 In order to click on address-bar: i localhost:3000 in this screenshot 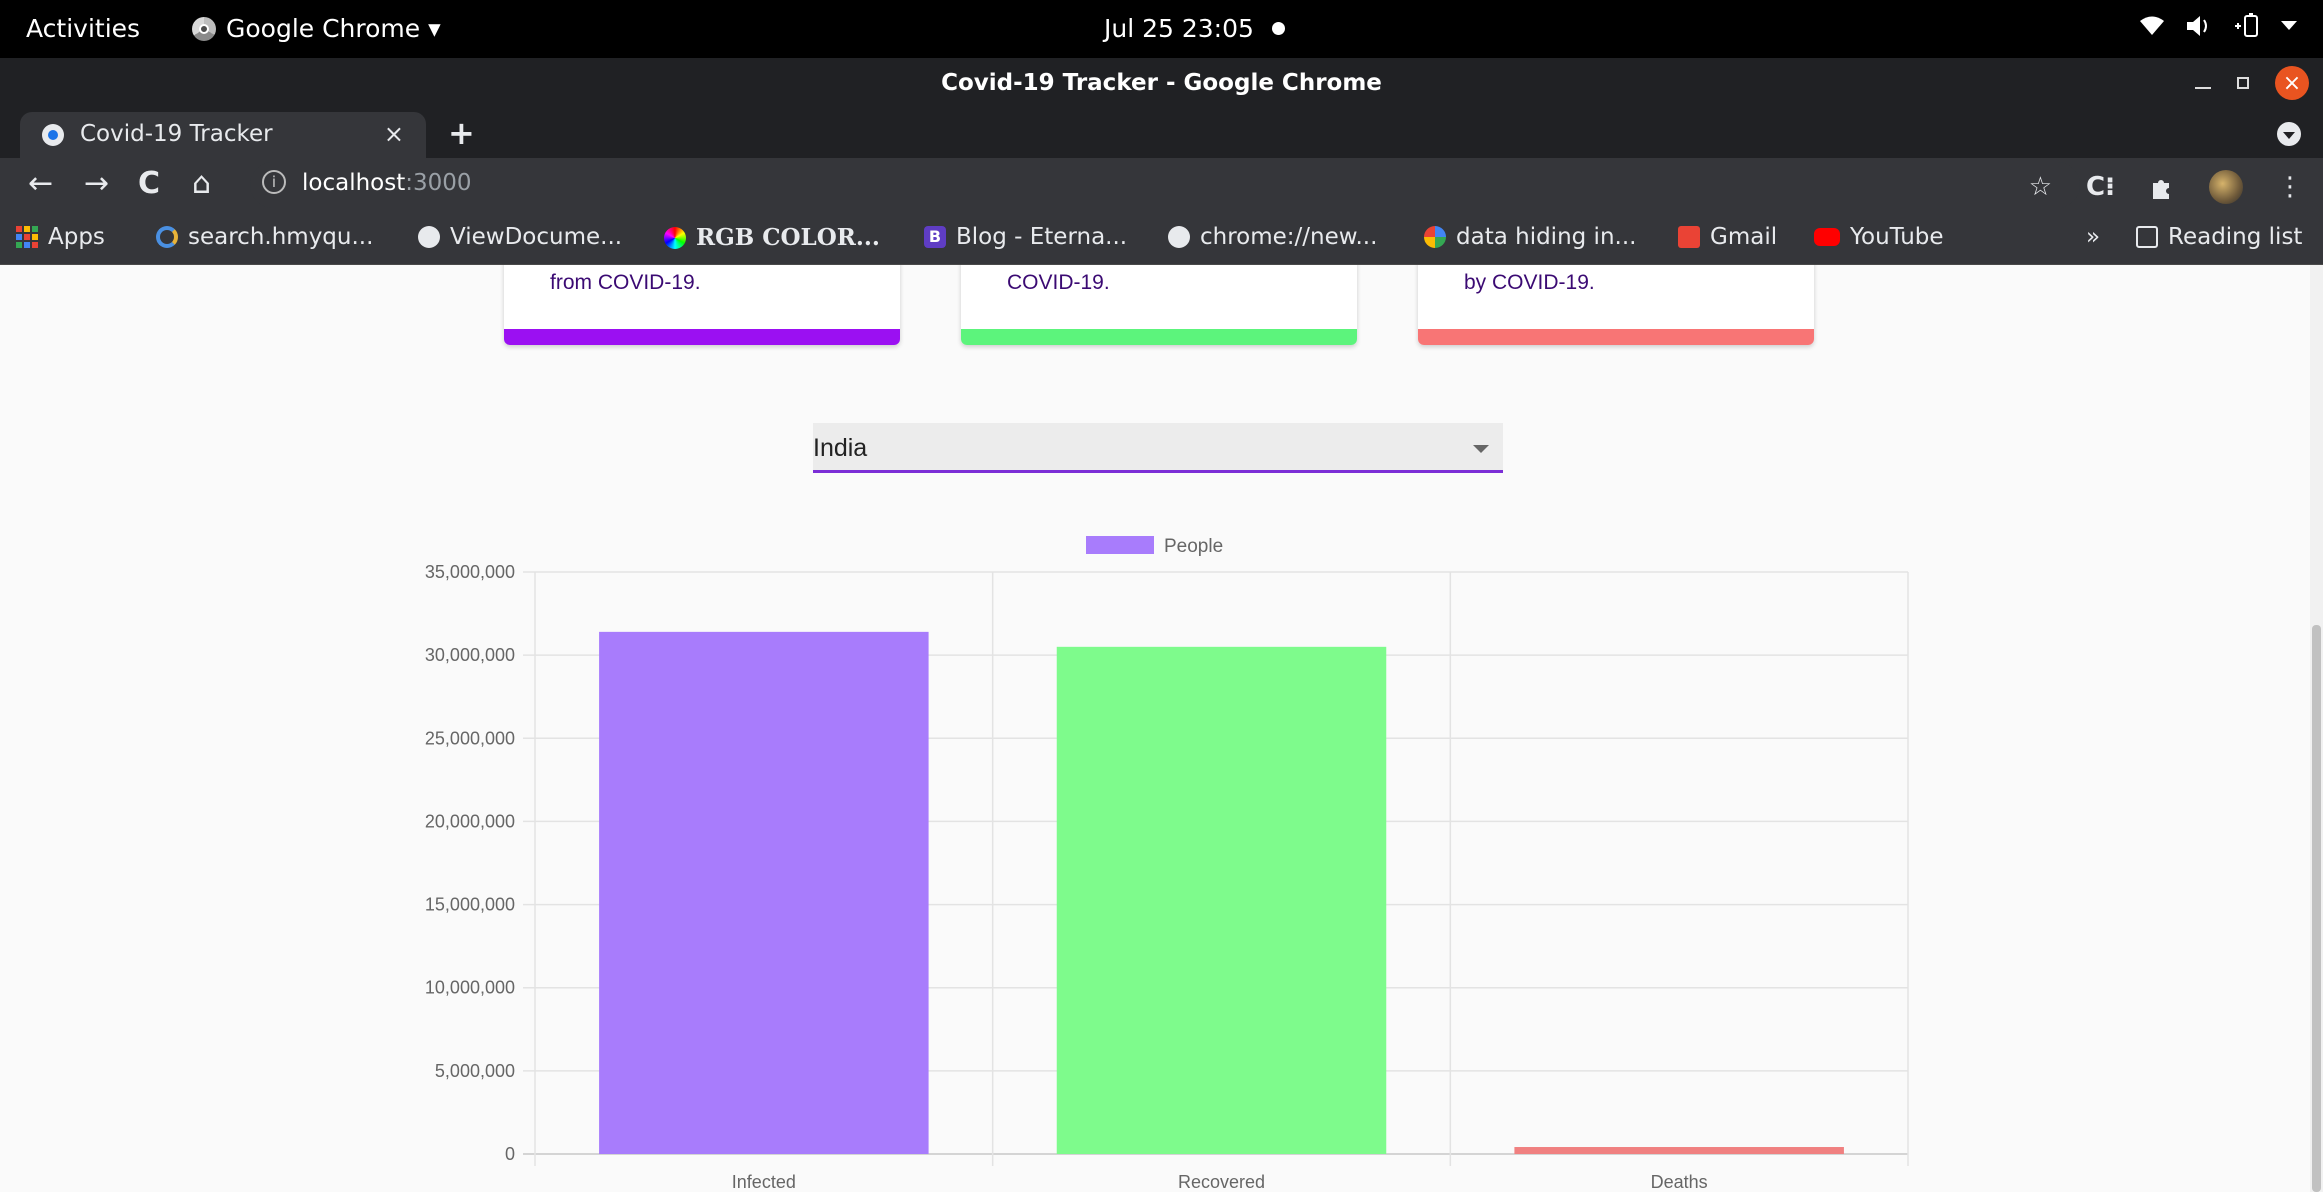, I will do `click(1165, 185)`.